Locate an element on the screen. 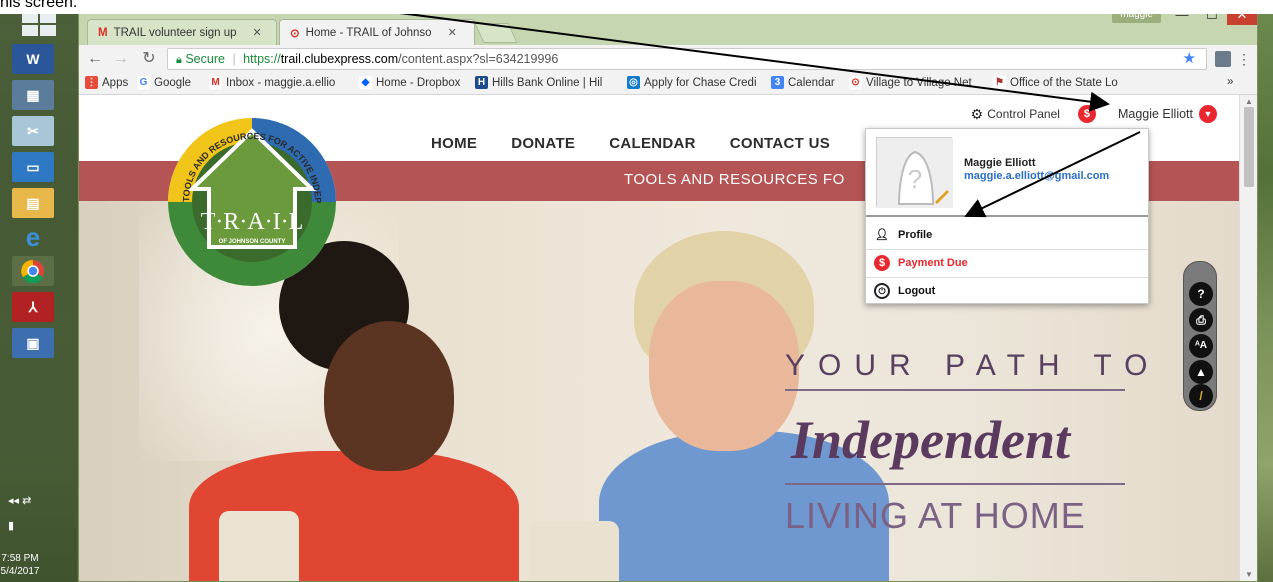 This screenshot has height=582, width=1273. dollar-icon: $ is located at coordinates (882, 263).